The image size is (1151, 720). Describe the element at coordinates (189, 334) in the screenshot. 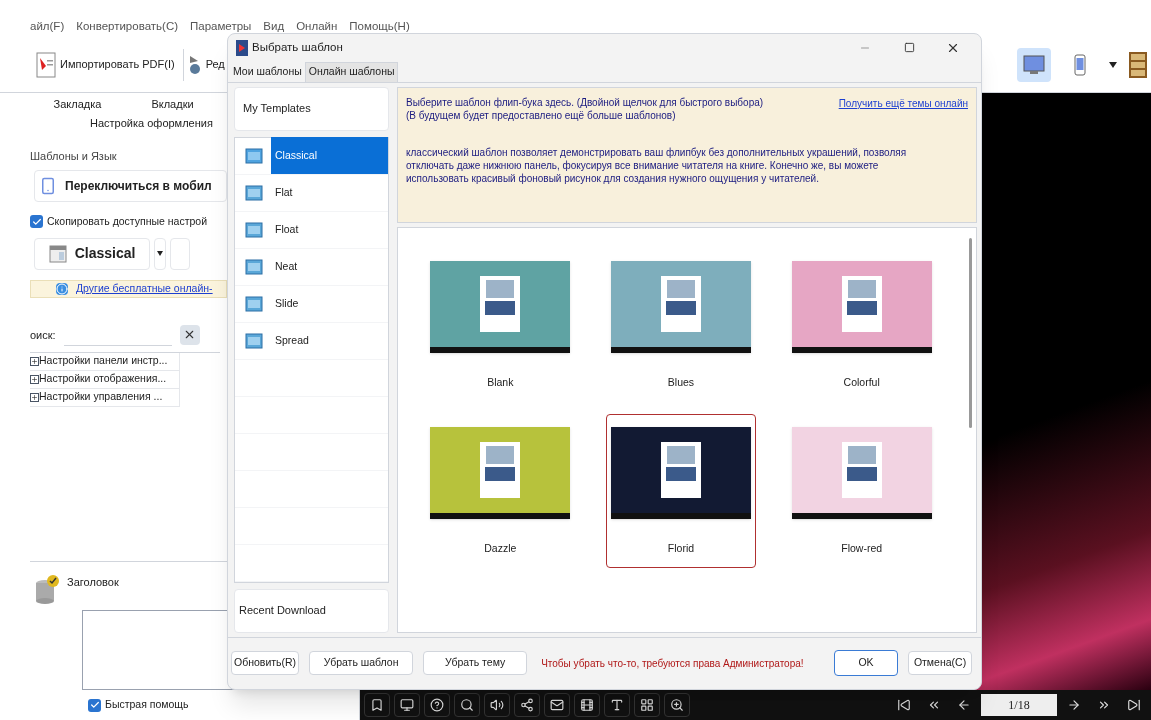

I see `clear-button` at that location.